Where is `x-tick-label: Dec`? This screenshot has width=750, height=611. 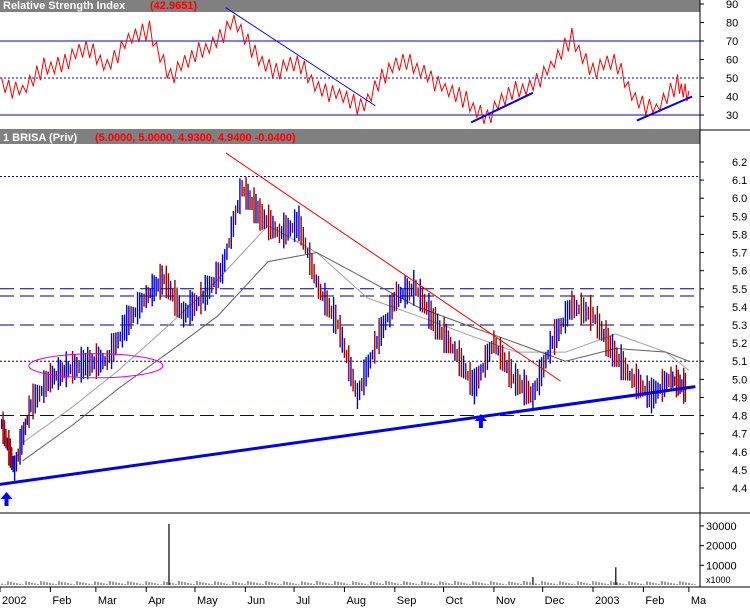
x-tick-label: Dec is located at coordinates (555, 601).